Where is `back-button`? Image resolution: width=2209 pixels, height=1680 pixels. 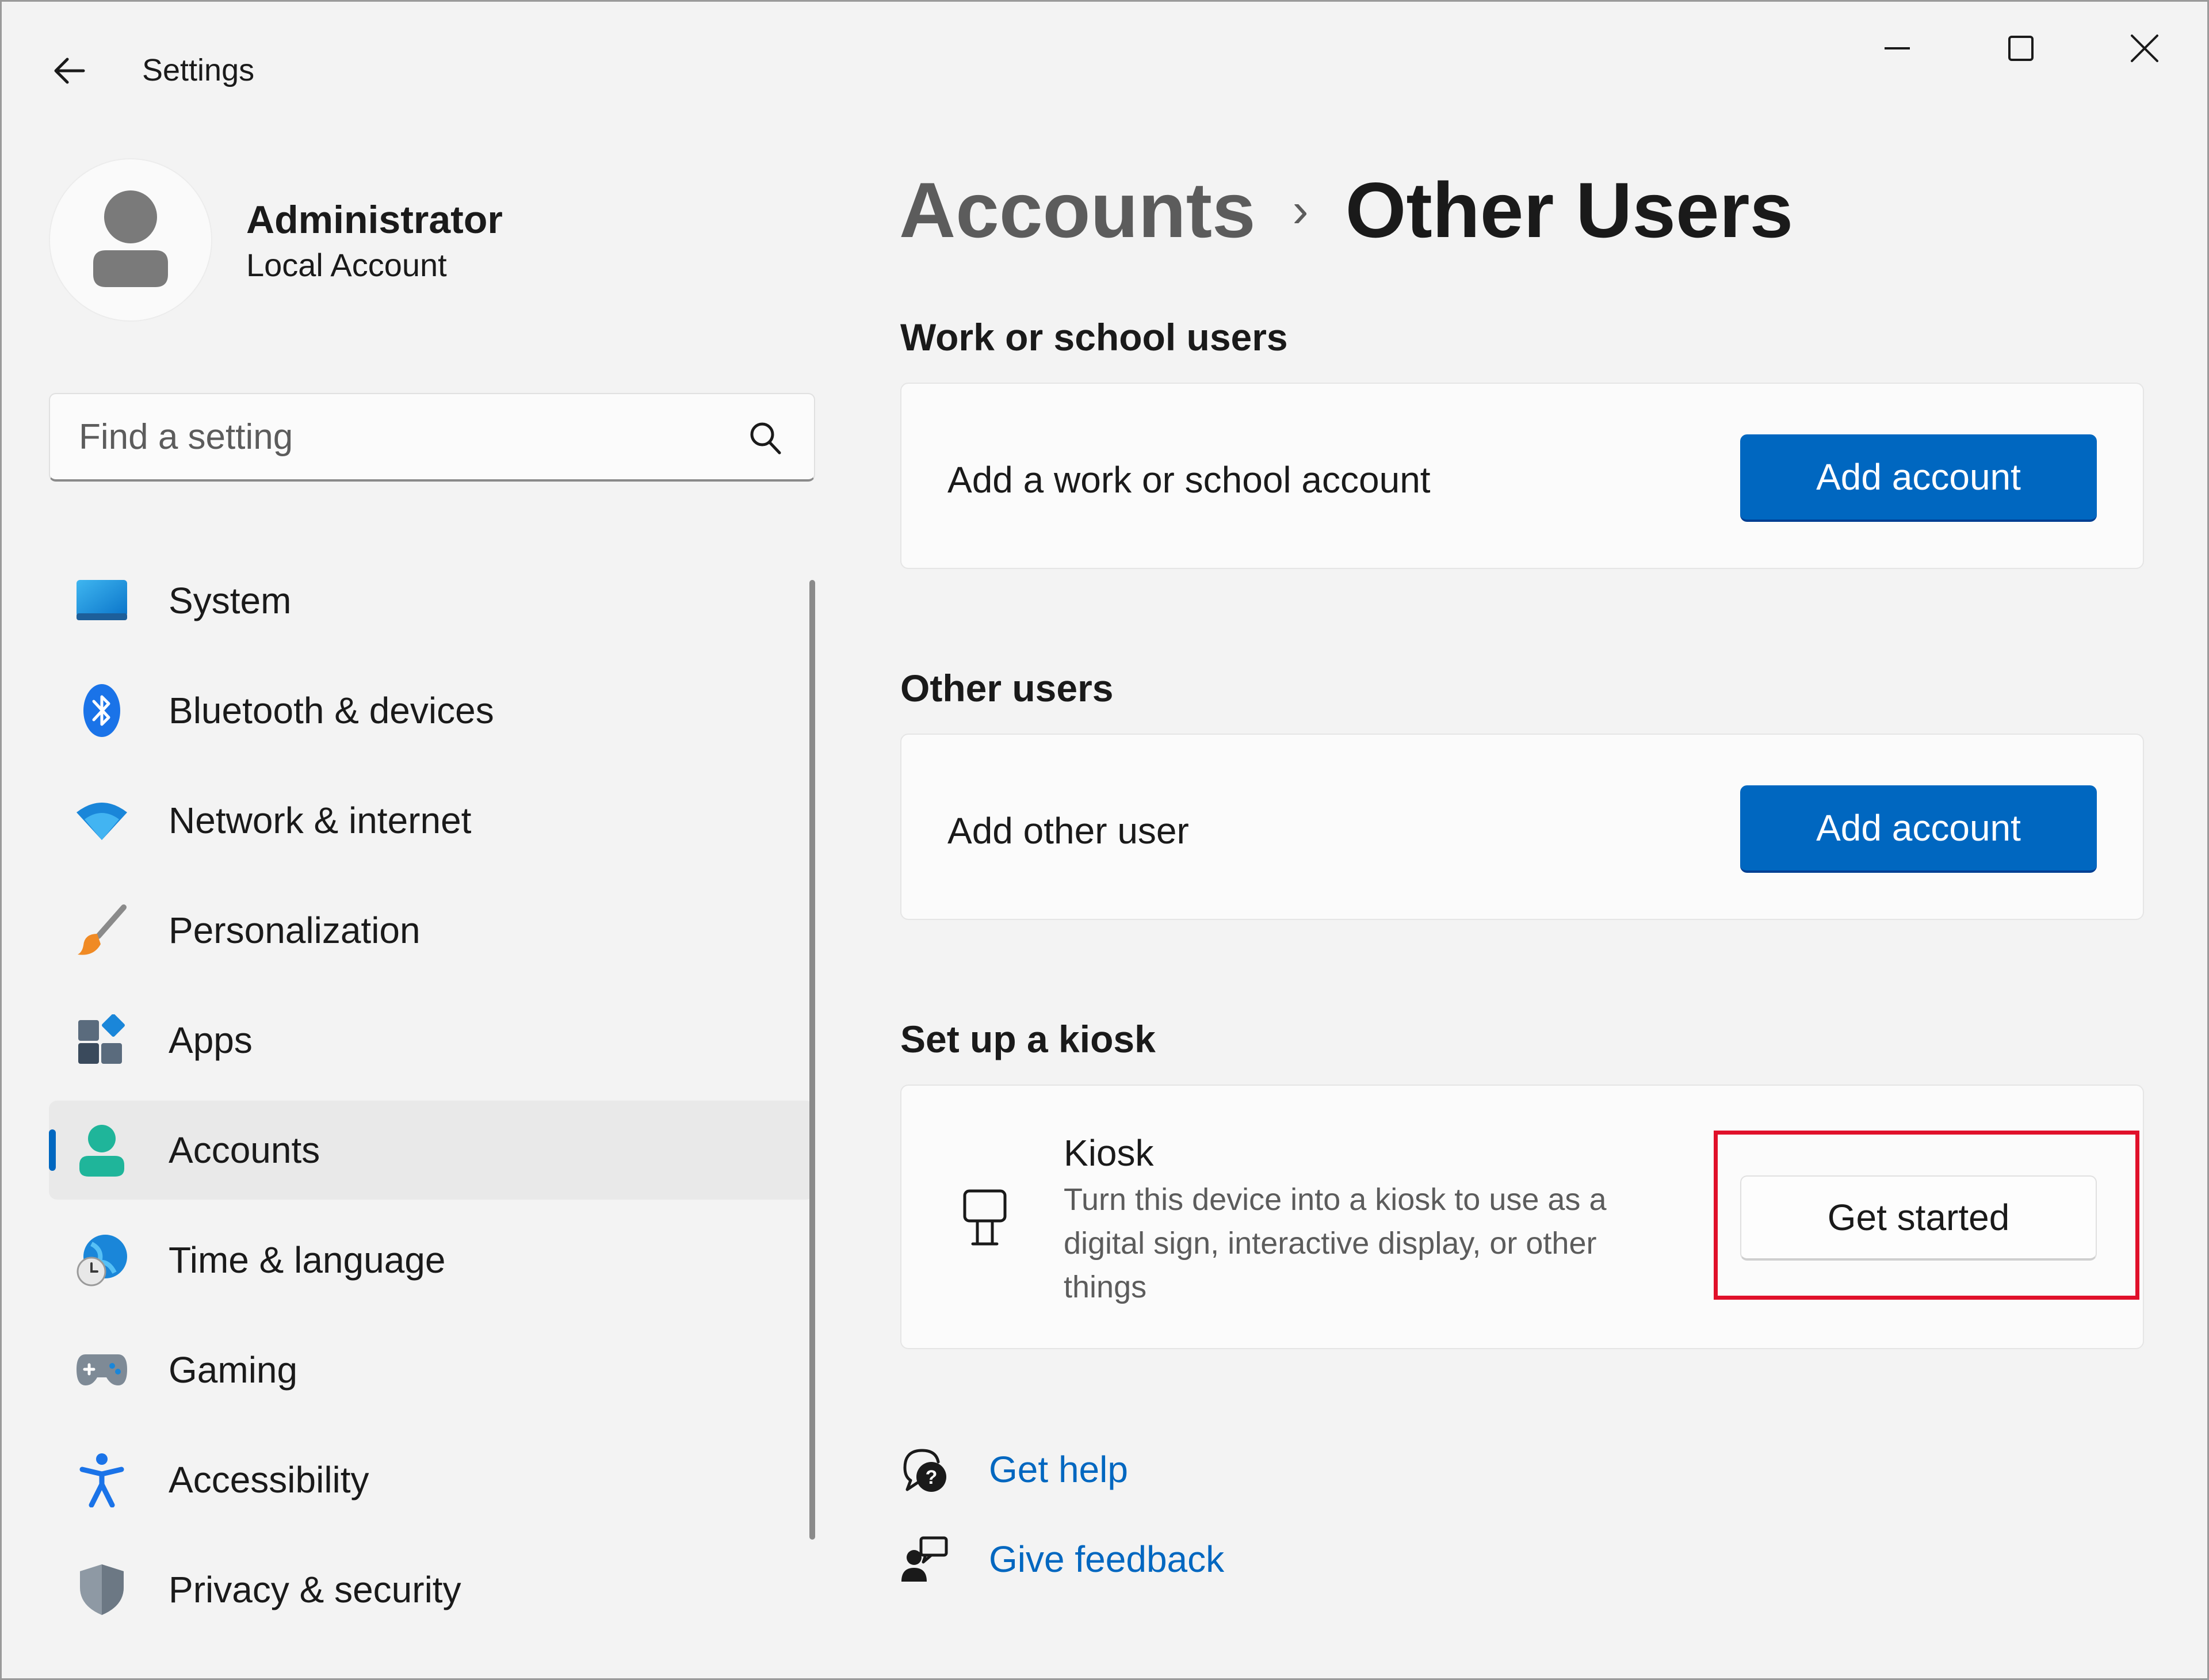
back-button is located at coordinates (70, 71).